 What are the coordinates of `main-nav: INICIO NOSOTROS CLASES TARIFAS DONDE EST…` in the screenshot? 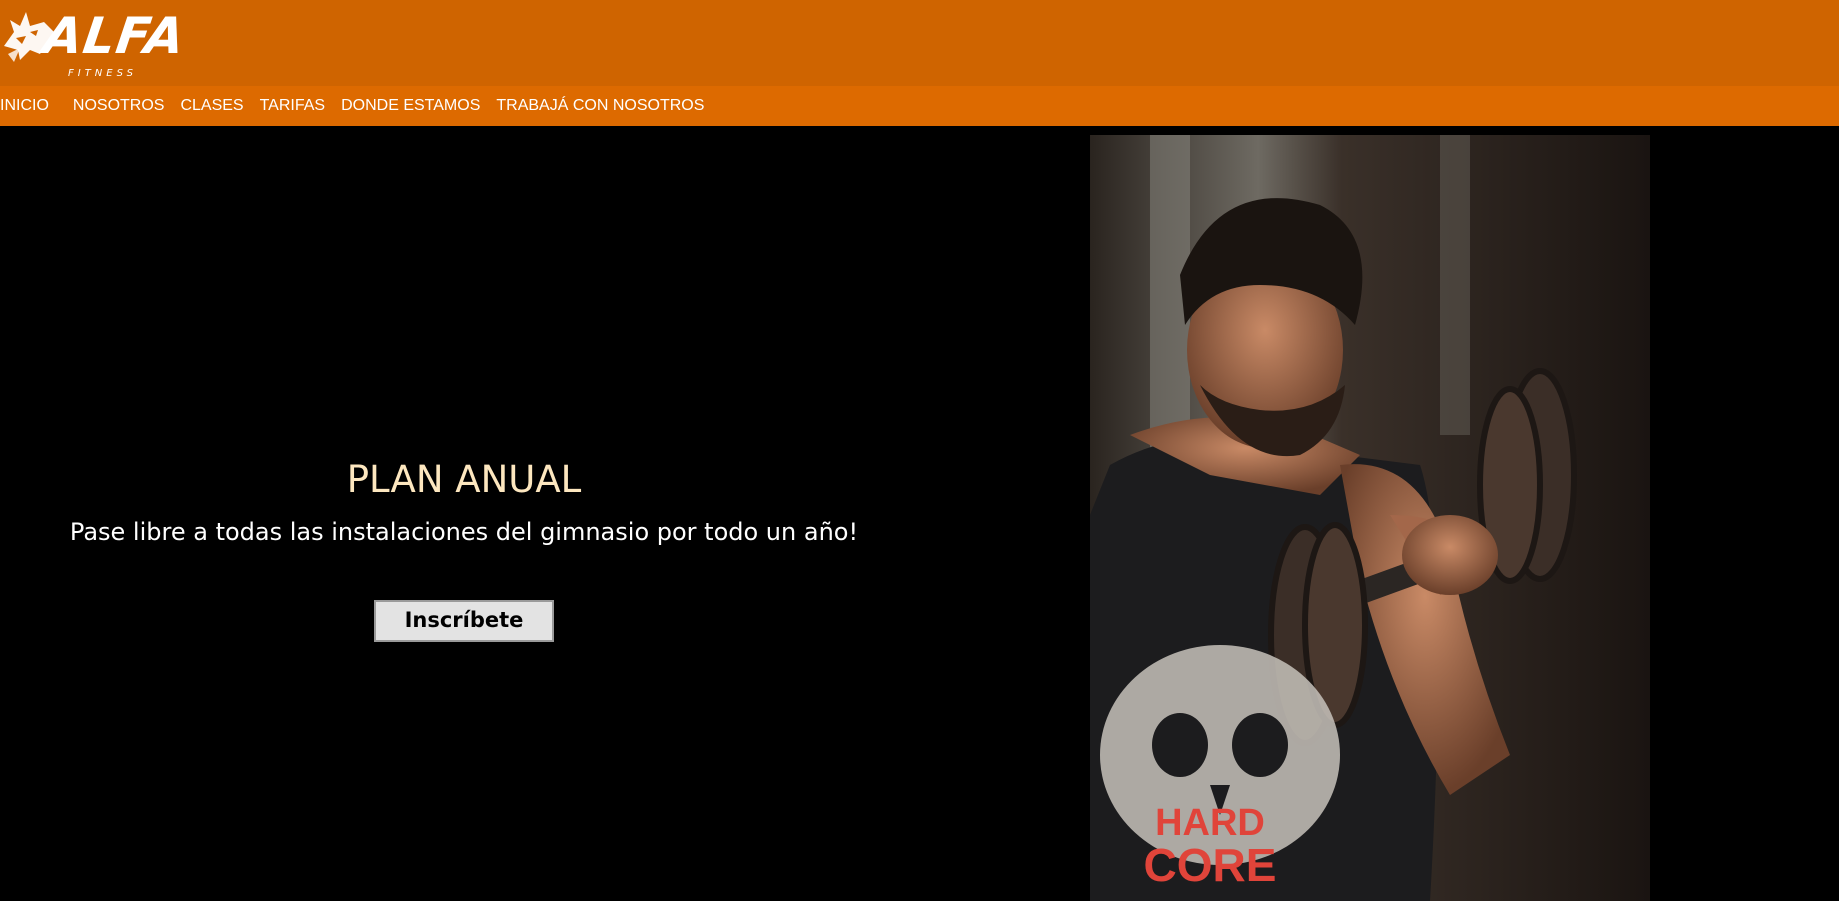 It's located at (919, 106).